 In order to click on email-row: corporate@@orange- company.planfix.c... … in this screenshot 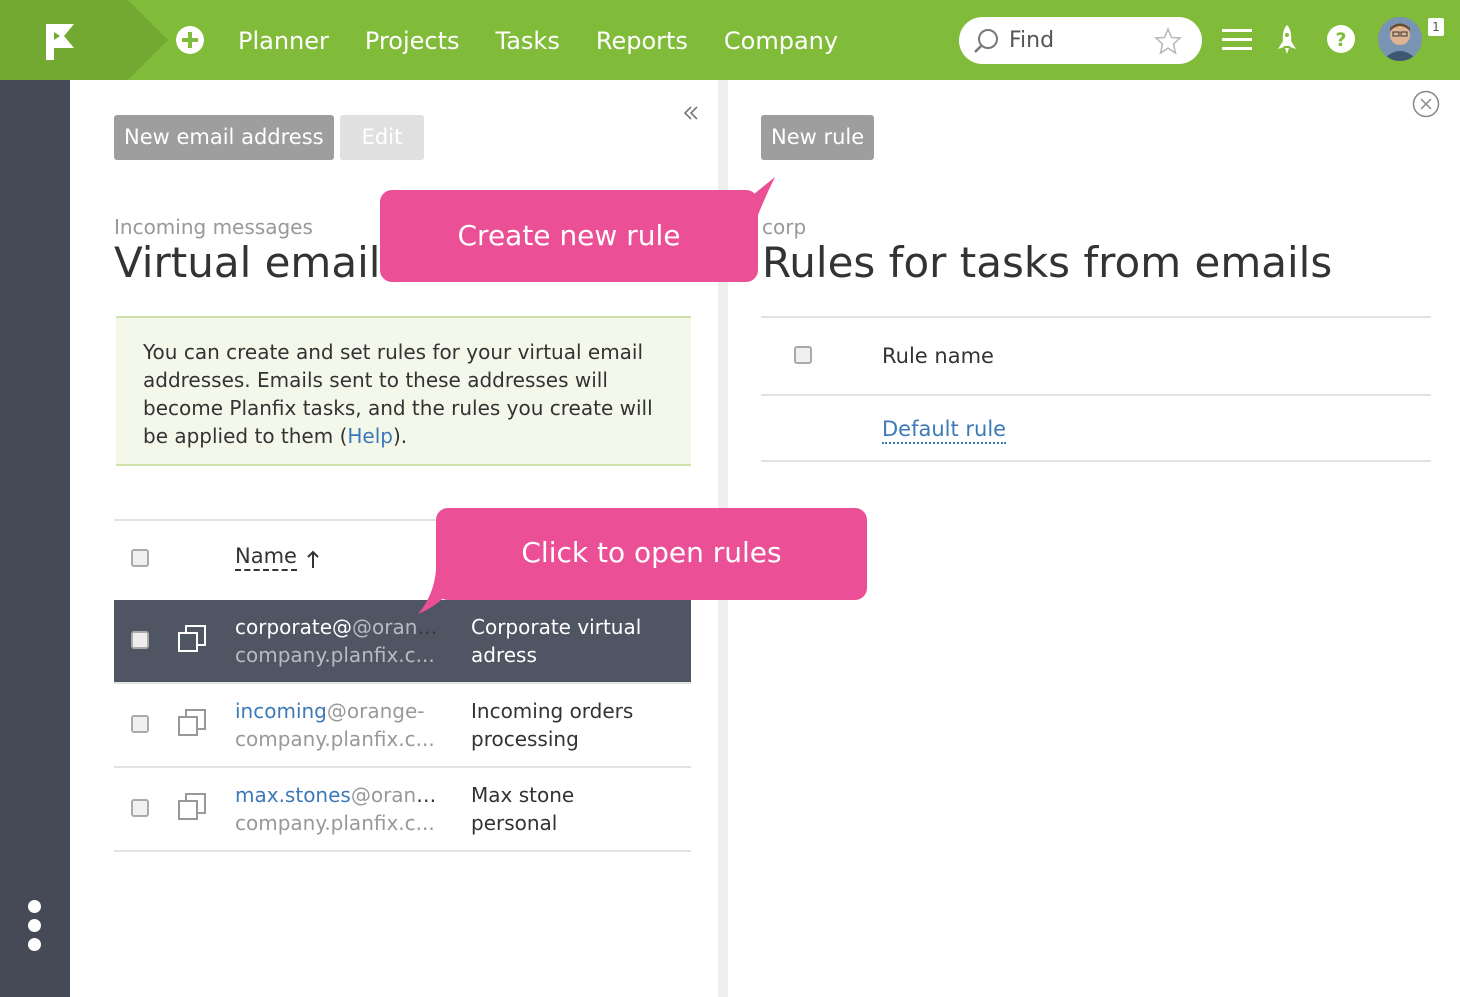, I will do `click(402, 642)`.